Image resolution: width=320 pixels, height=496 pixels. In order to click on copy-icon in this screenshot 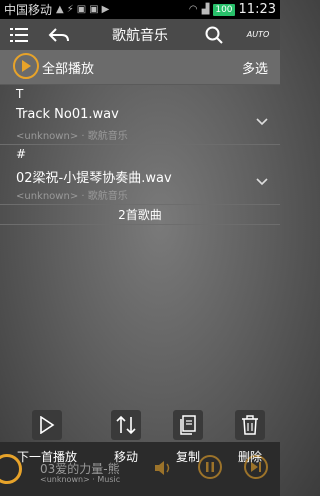, I will do `click(188, 425)`.